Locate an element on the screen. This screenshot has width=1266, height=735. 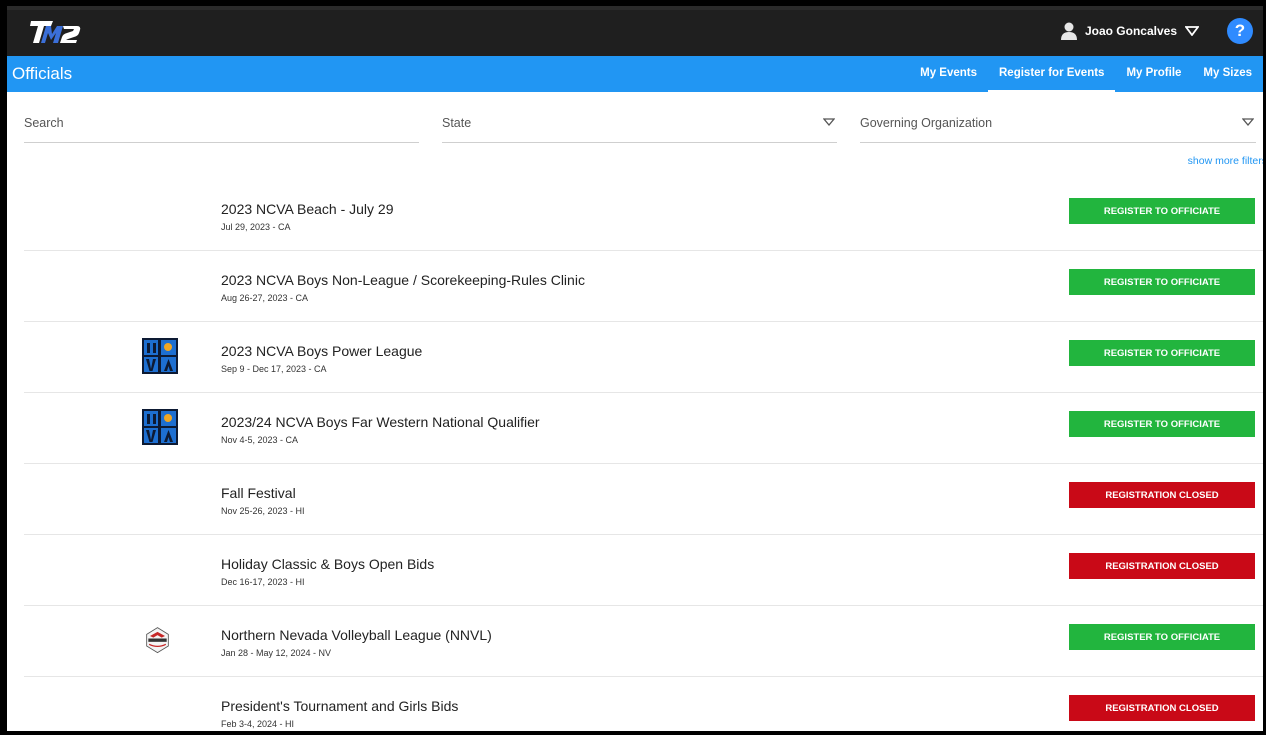
event-name: President's Tournament and Girls Bids is located at coordinates (339, 706).